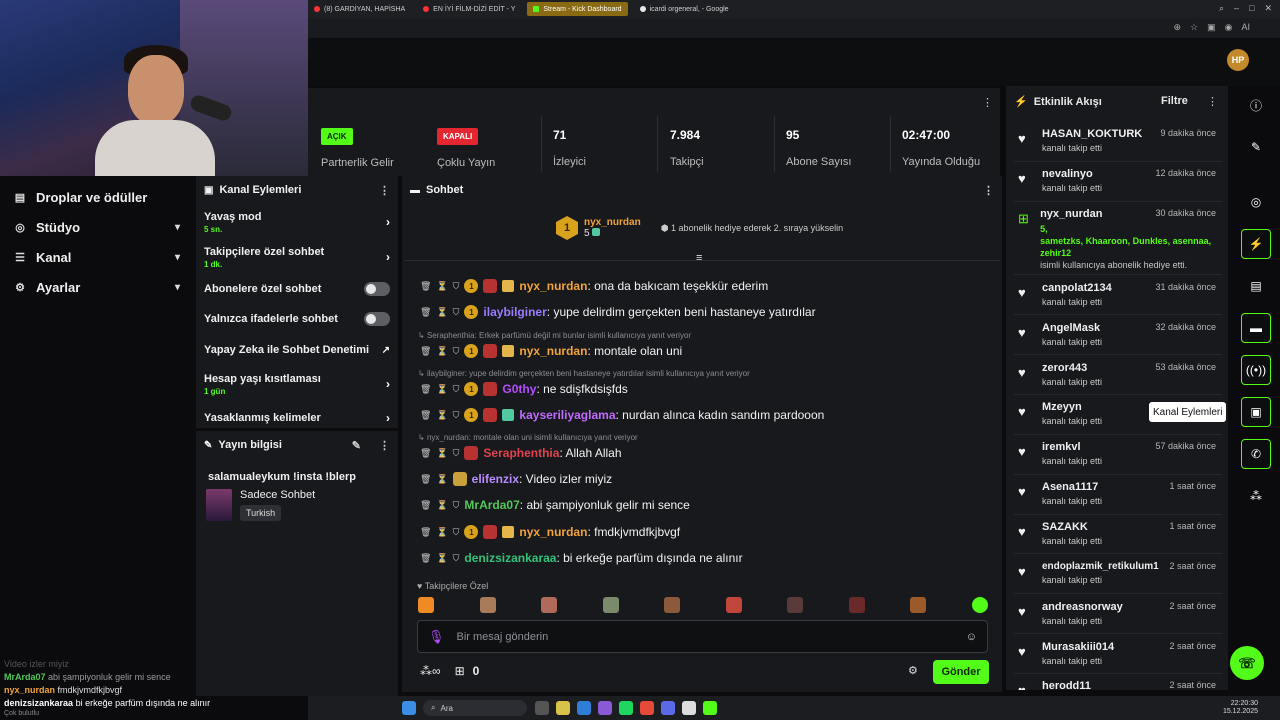 This screenshot has height=720, width=1280. What do you see at coordinates (684, 9) in the screenshot?
I see `browser-tab: icardi orgeneral, - Google` at bounding box center [684, 9].